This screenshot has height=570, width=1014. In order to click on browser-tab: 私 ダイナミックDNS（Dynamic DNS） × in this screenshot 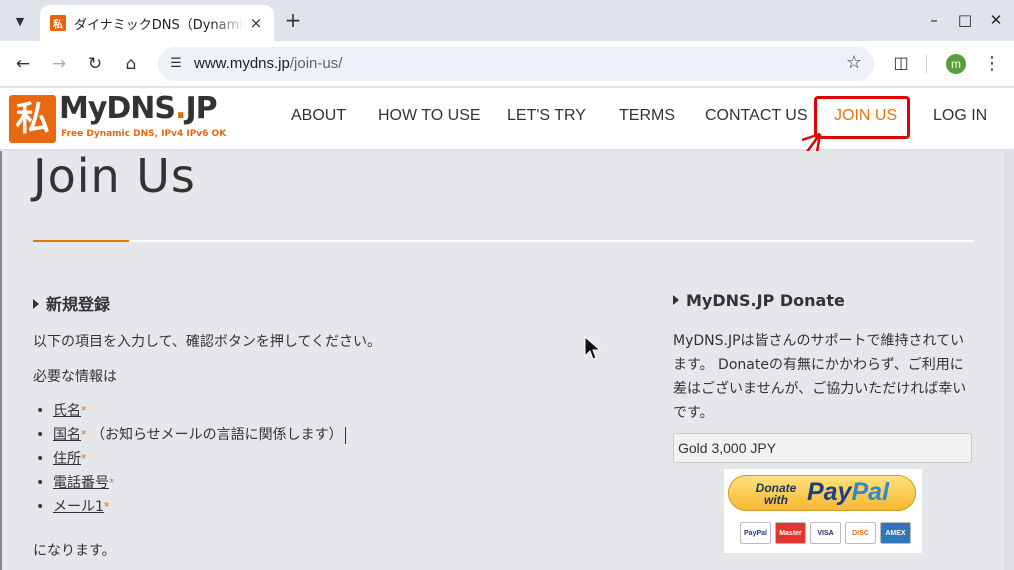, I will do `click(157, 23)`.